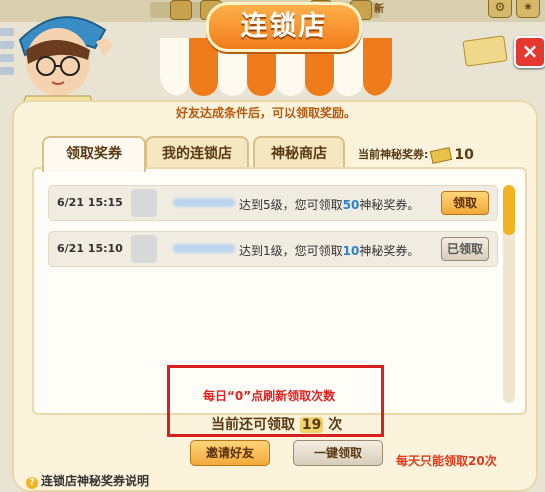 This screenshot has height=492, width=545. Describe the element at coordinates (266, 113) in the screenshot. I see `hint-text: 好友达成条件后，可以领取奖励。` at that location.